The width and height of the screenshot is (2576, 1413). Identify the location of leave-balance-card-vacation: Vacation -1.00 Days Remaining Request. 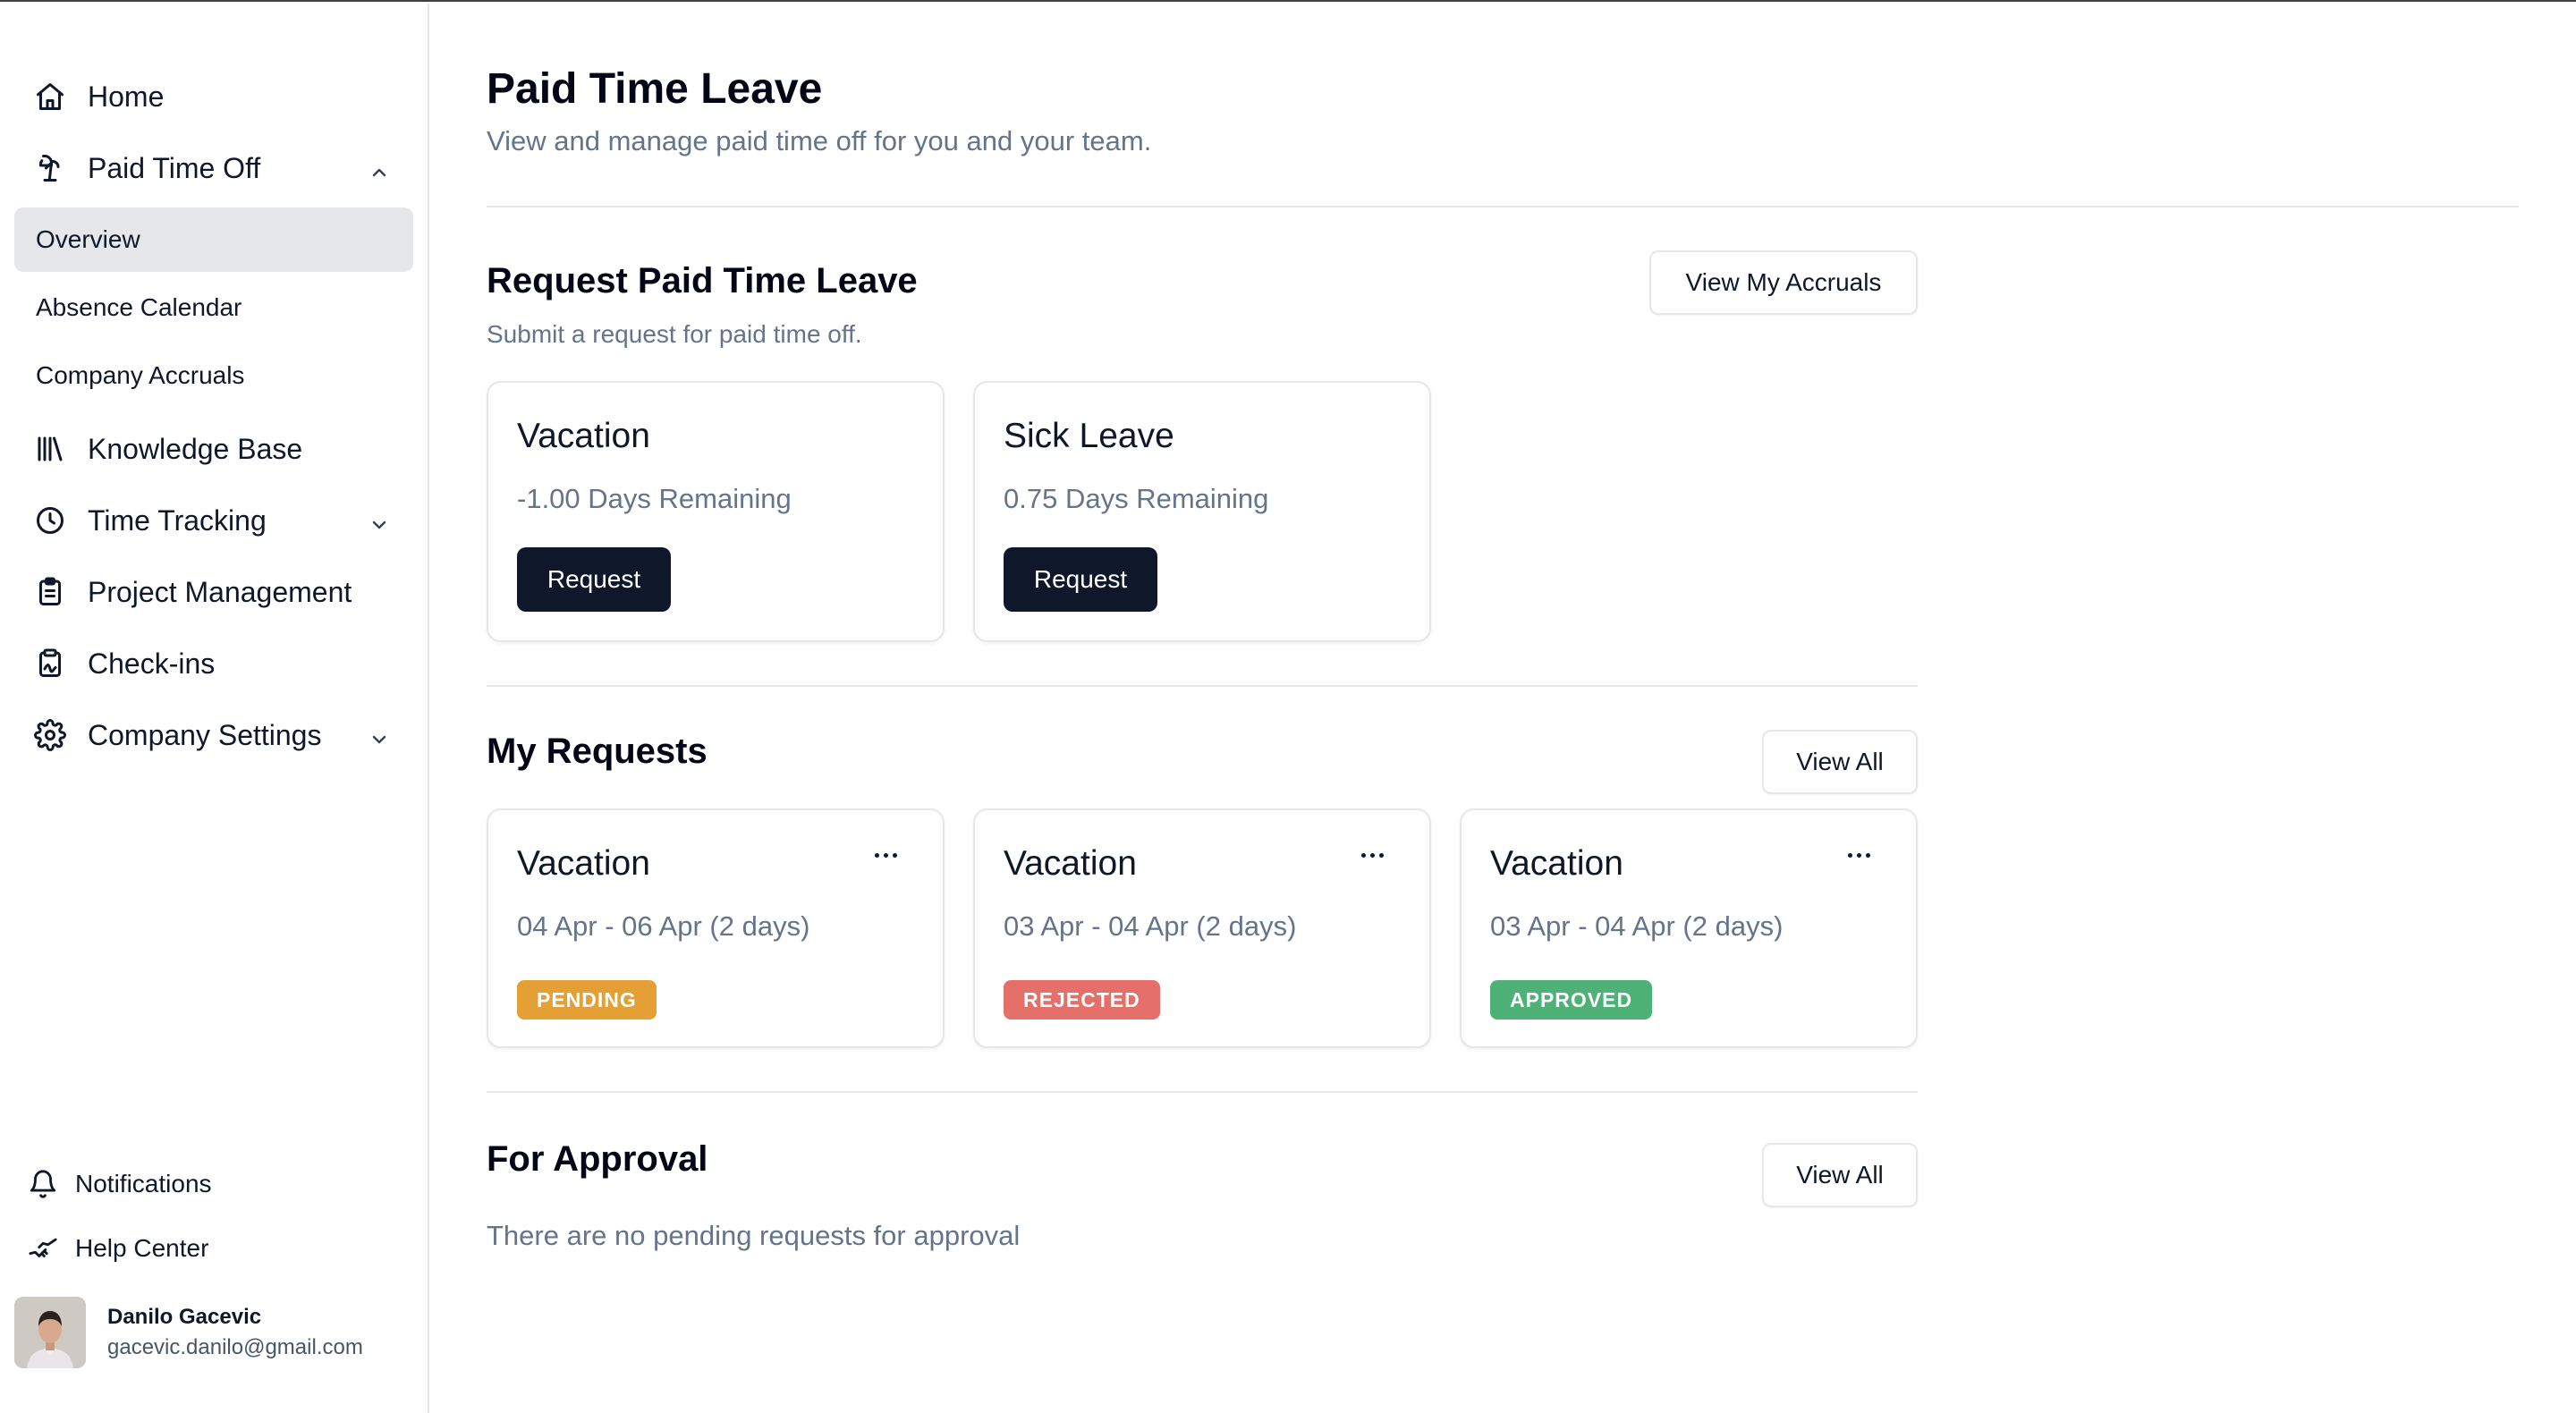
(716, 511).